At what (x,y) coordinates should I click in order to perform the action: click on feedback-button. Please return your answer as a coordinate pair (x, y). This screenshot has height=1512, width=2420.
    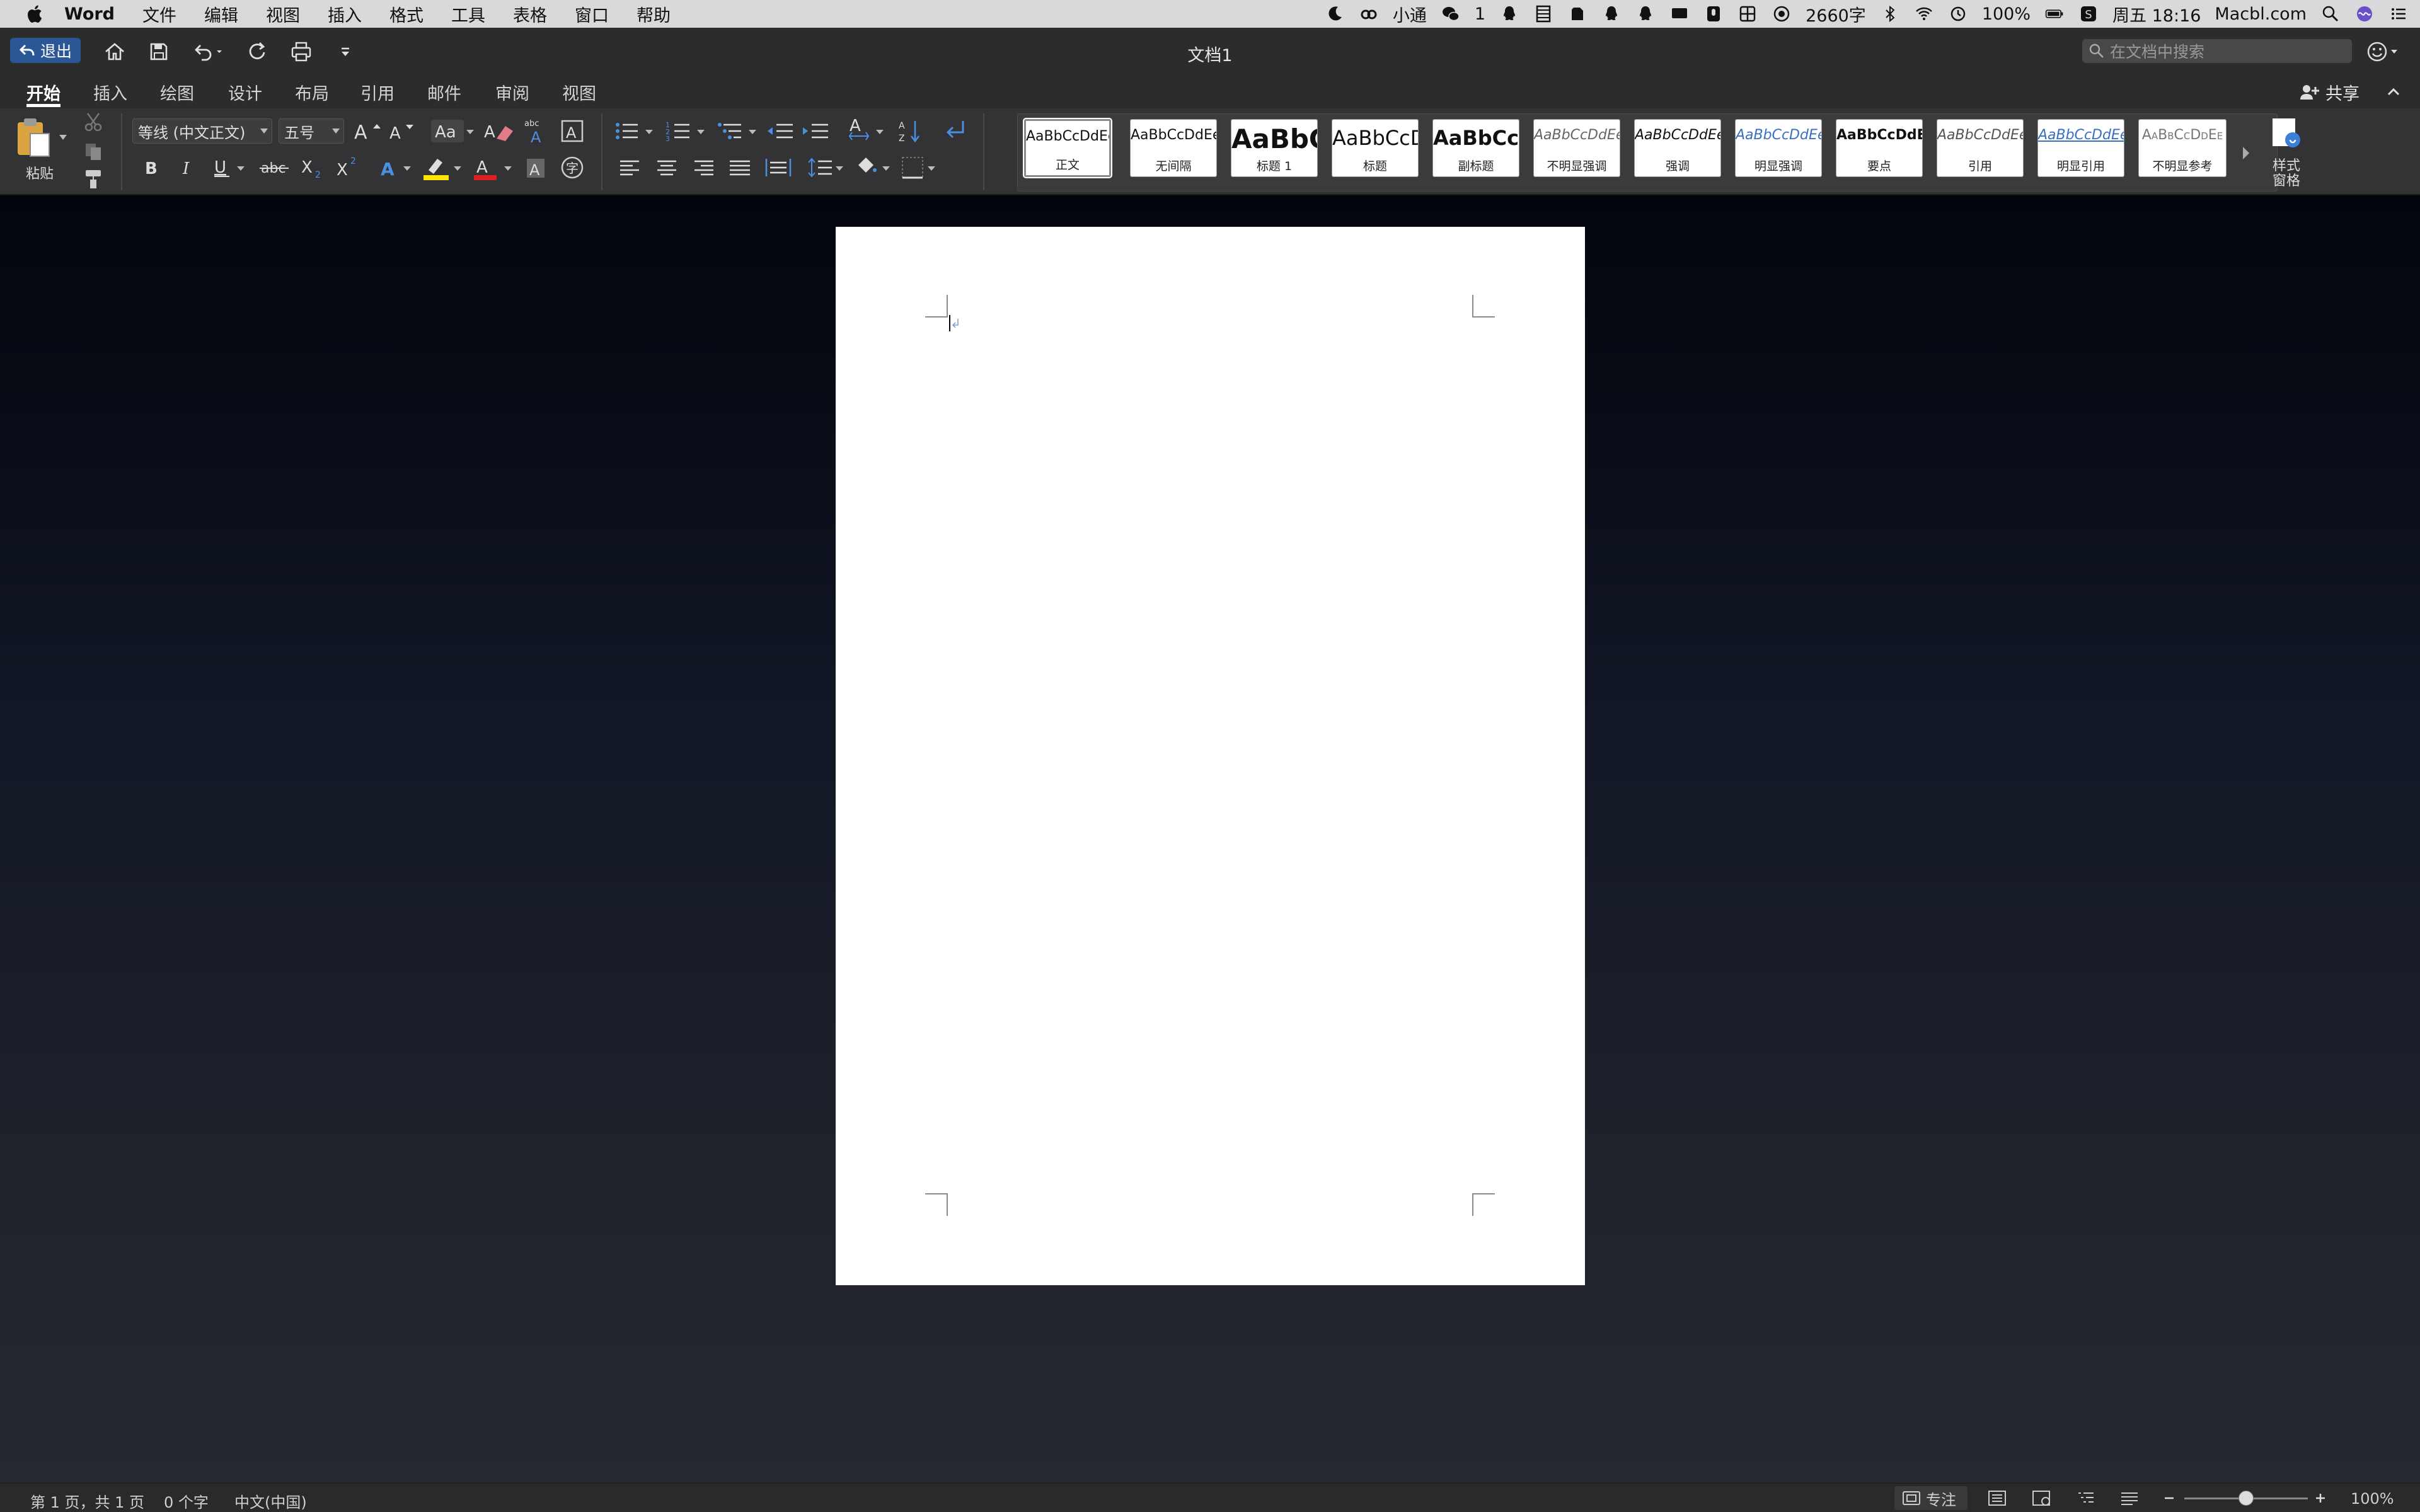
    Looking at the image, I should click on (2384, 51).